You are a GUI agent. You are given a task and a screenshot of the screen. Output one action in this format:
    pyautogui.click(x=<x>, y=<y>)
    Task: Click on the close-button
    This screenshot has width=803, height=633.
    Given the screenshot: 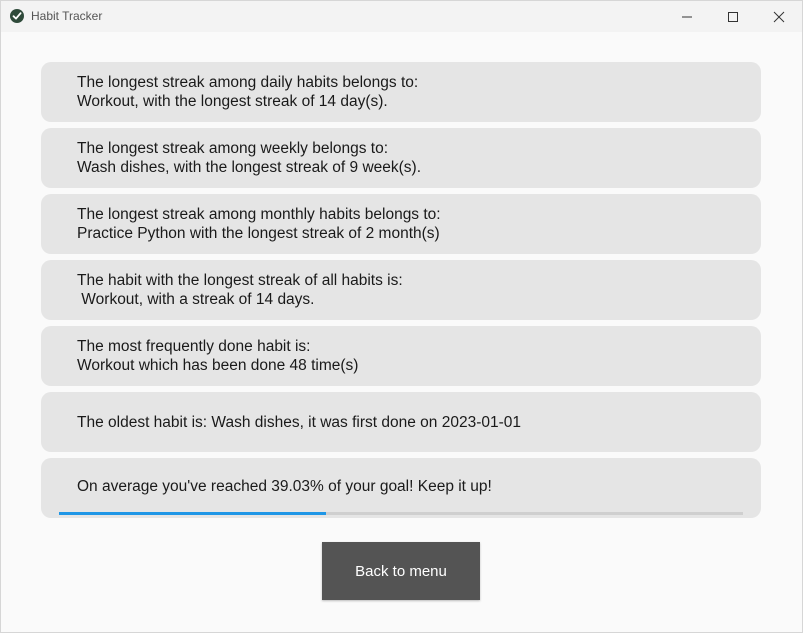 What is the action you would take?
    pyautogui.click(x=779, y=16)
    